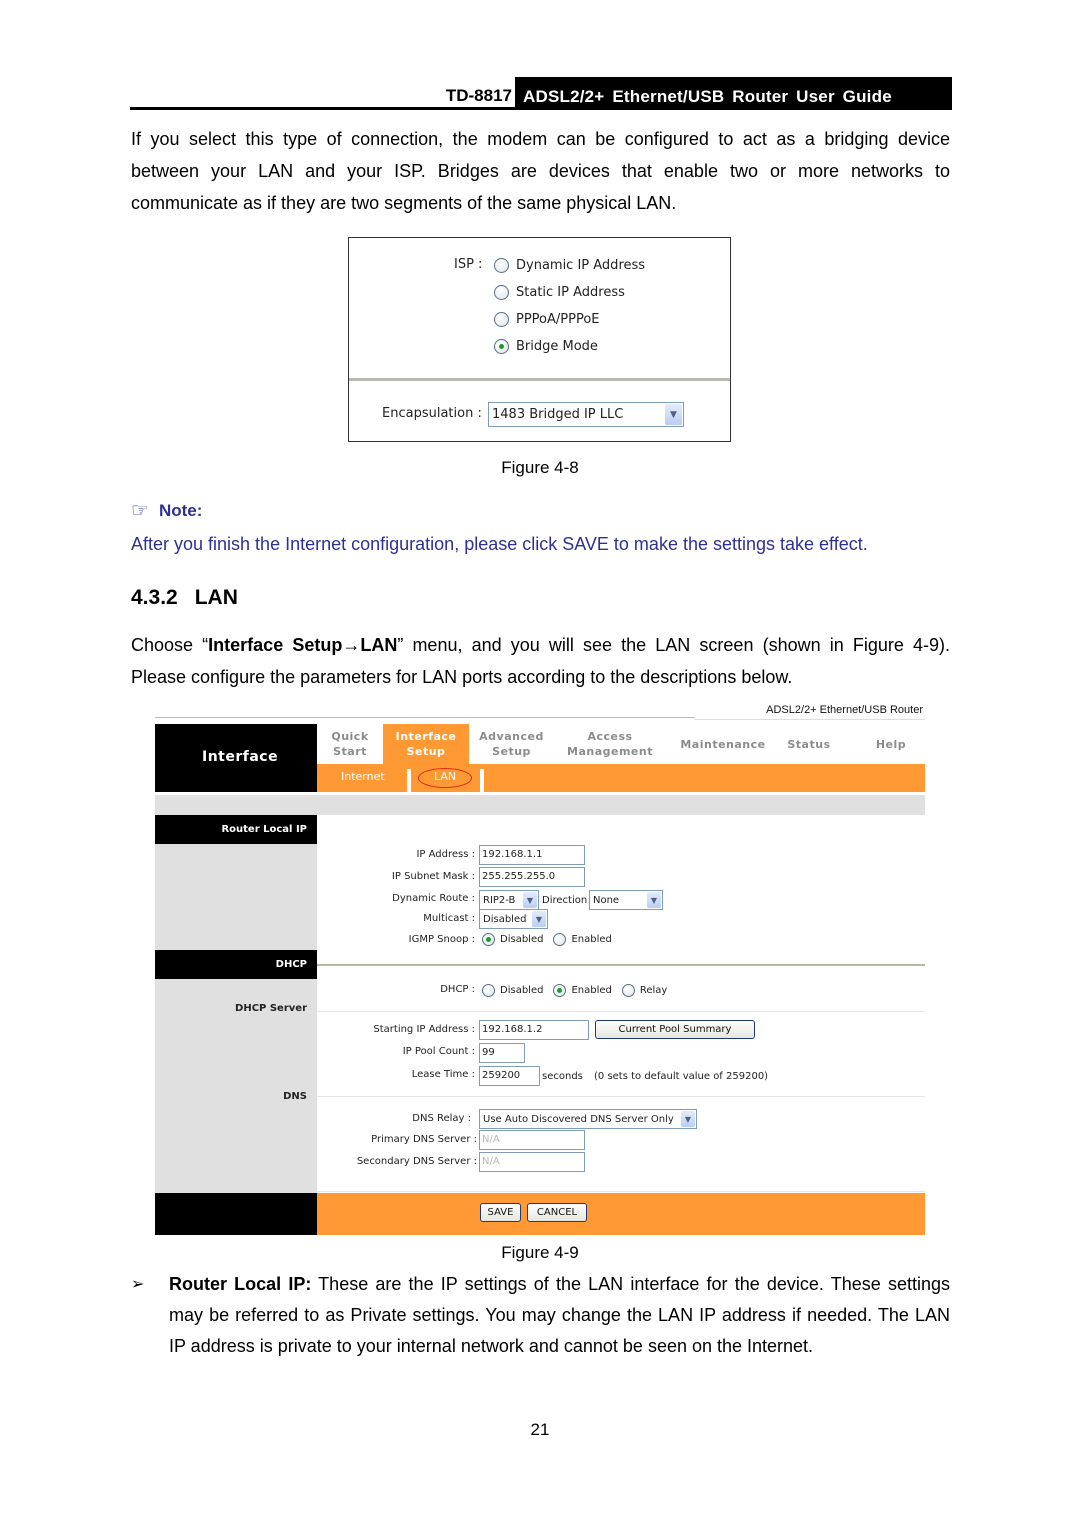 The width and height of the screenshot is (1080, 1527). Describe the element at coordinates (154, 597) in the screenshot. I see `section-number: 4.3.2` at that location.